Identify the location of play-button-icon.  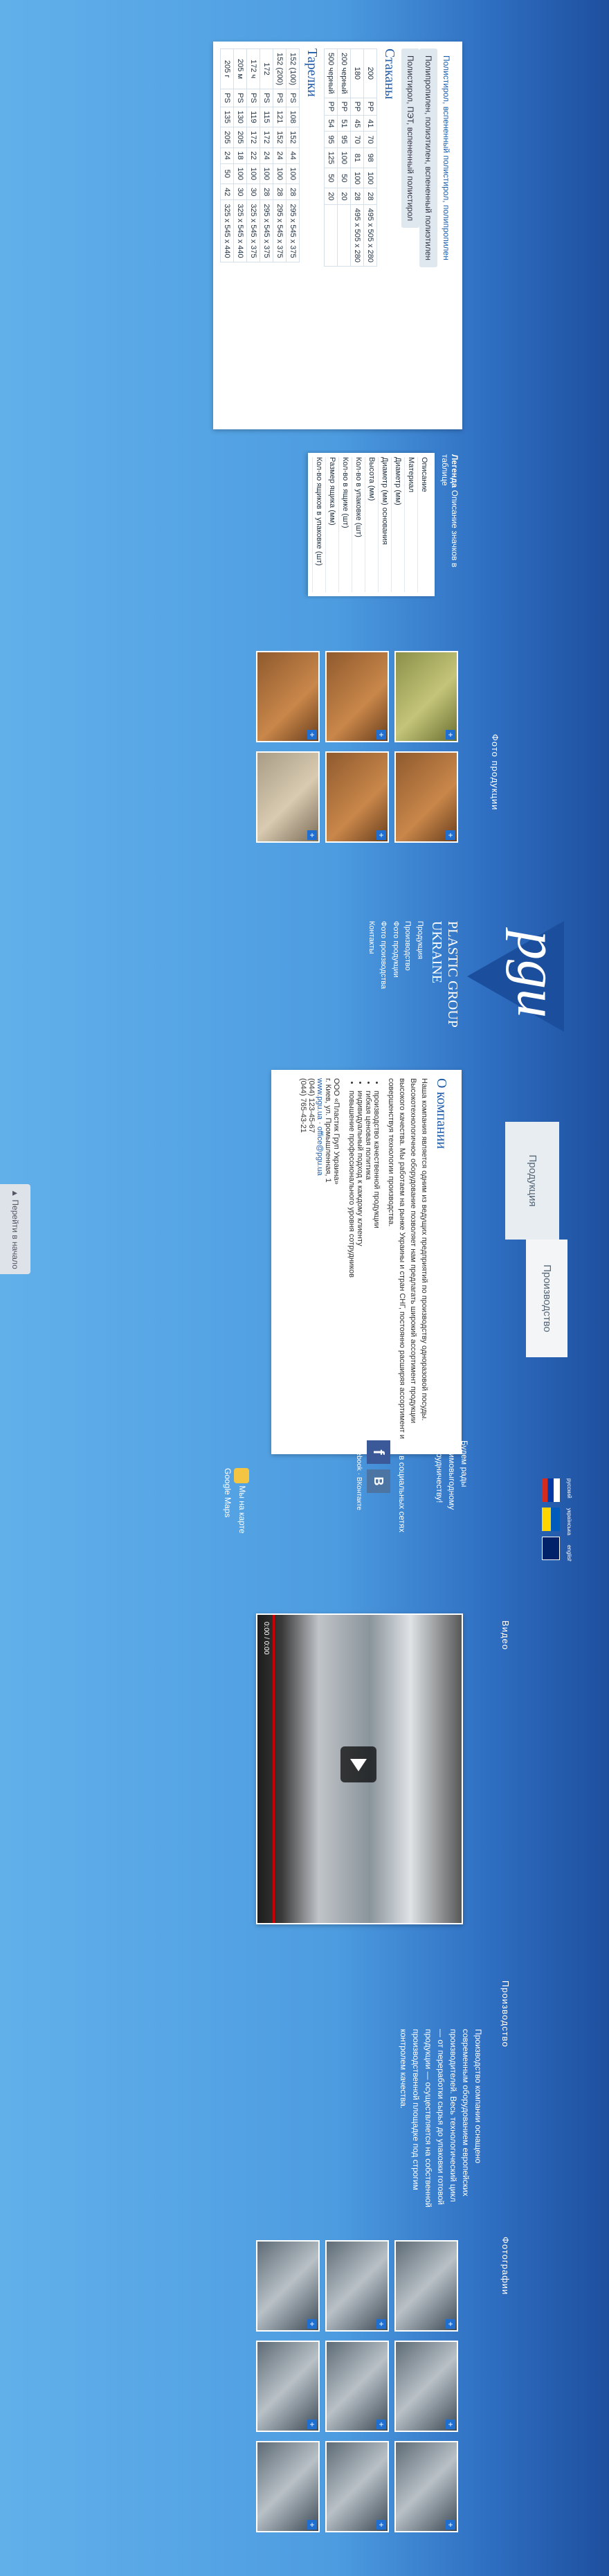
(358, 1764).